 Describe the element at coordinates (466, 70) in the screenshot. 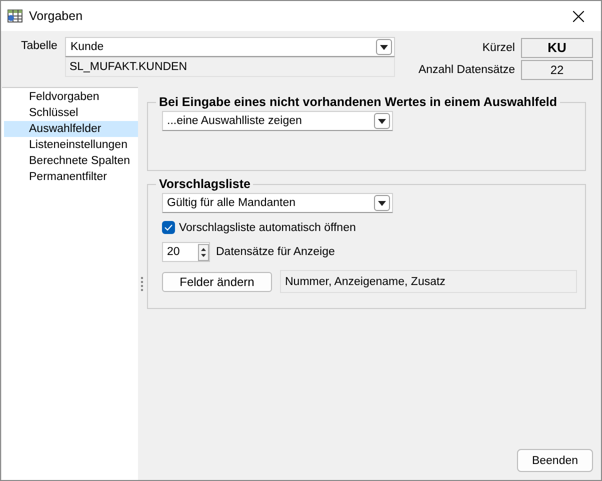

I see `info-label: Anzahl Datensätze` at that location.